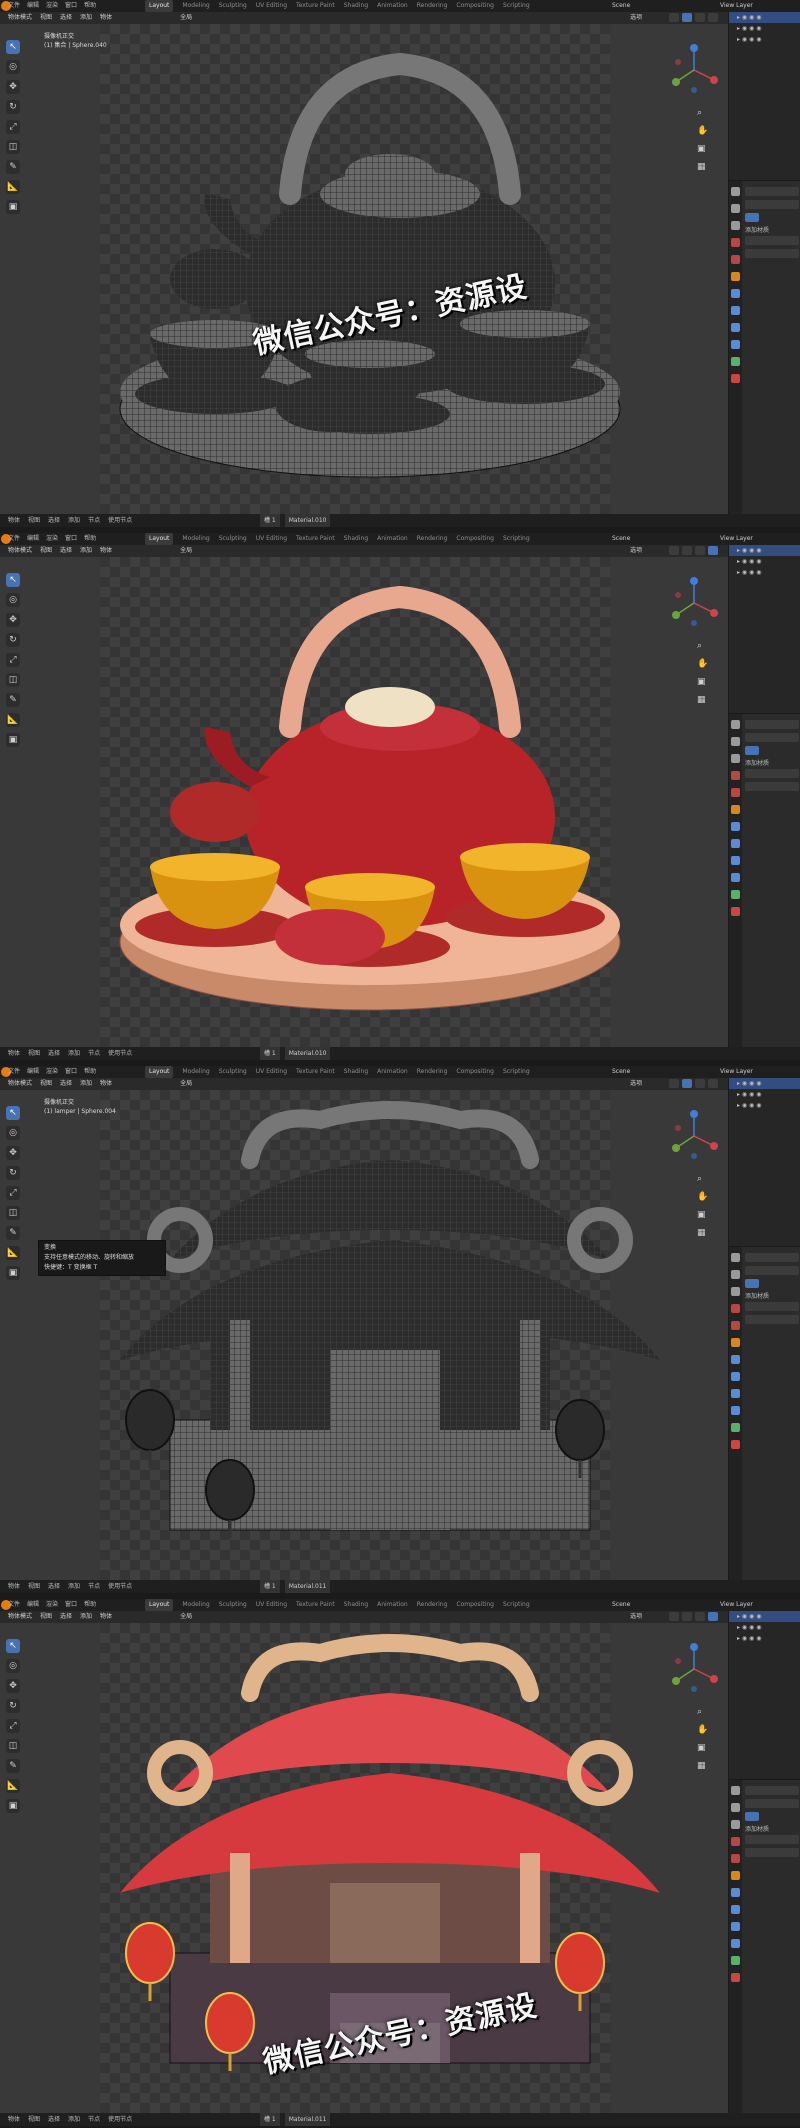  Describe the element at coordinates (13, 680) in the screenshot. I see `transform-tool-icon: ◫` at that location.